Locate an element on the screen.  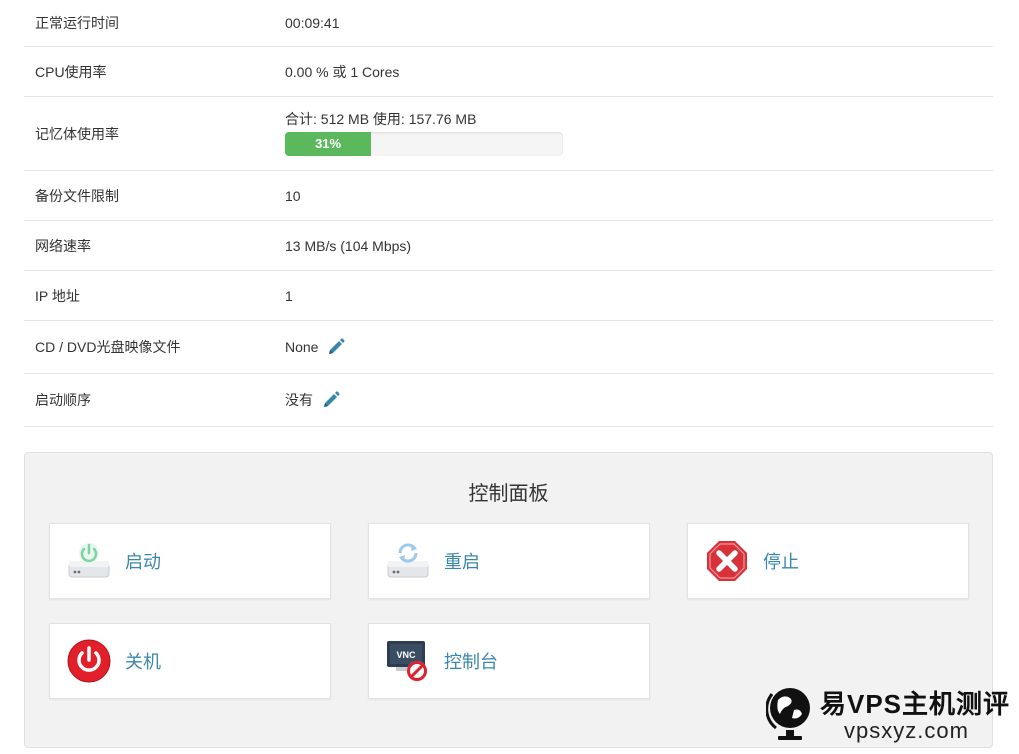
boot-order-label: 启动顺序 is located at coordinates (63, 400).